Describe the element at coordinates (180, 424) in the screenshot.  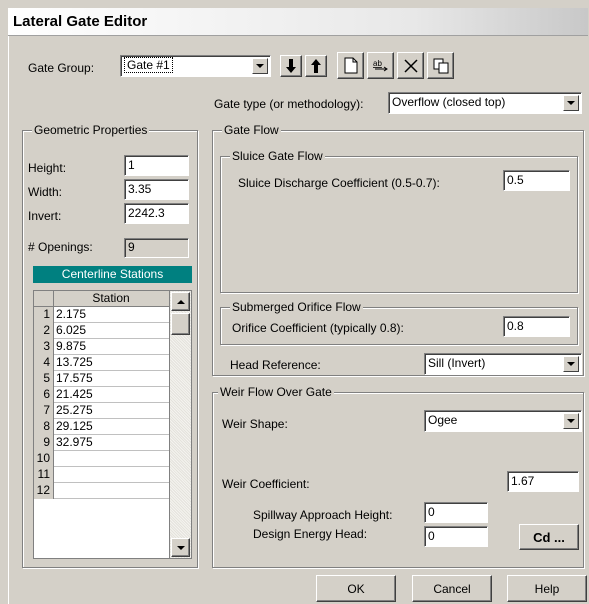
I see `stations-scrollbar` at that location.